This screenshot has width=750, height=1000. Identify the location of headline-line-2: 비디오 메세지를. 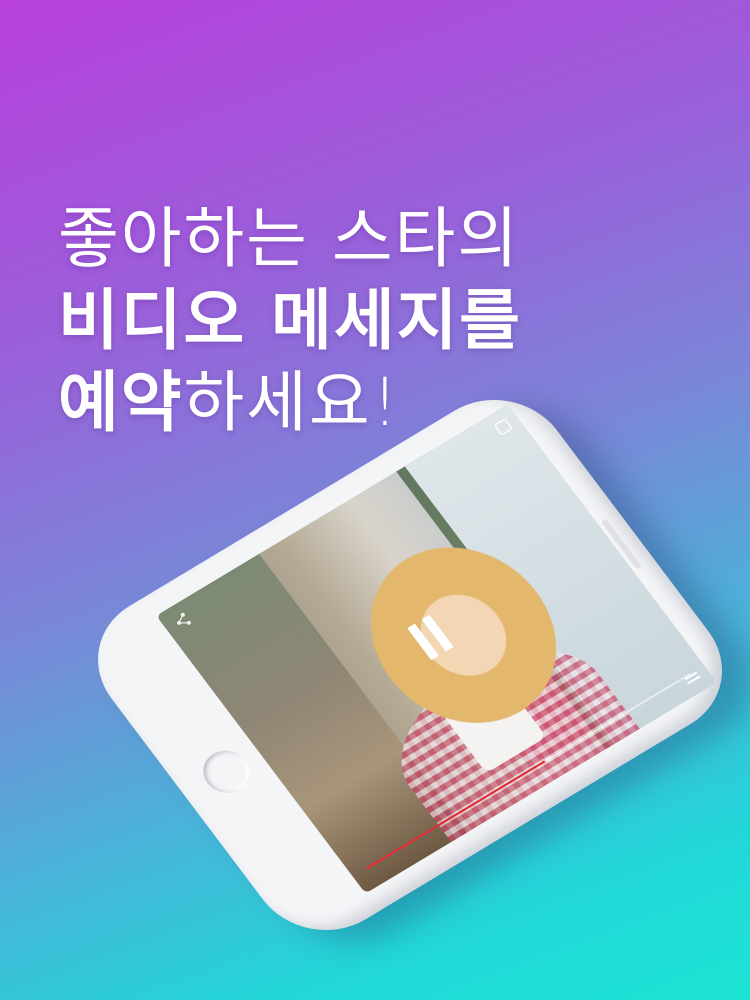
(290, 320).